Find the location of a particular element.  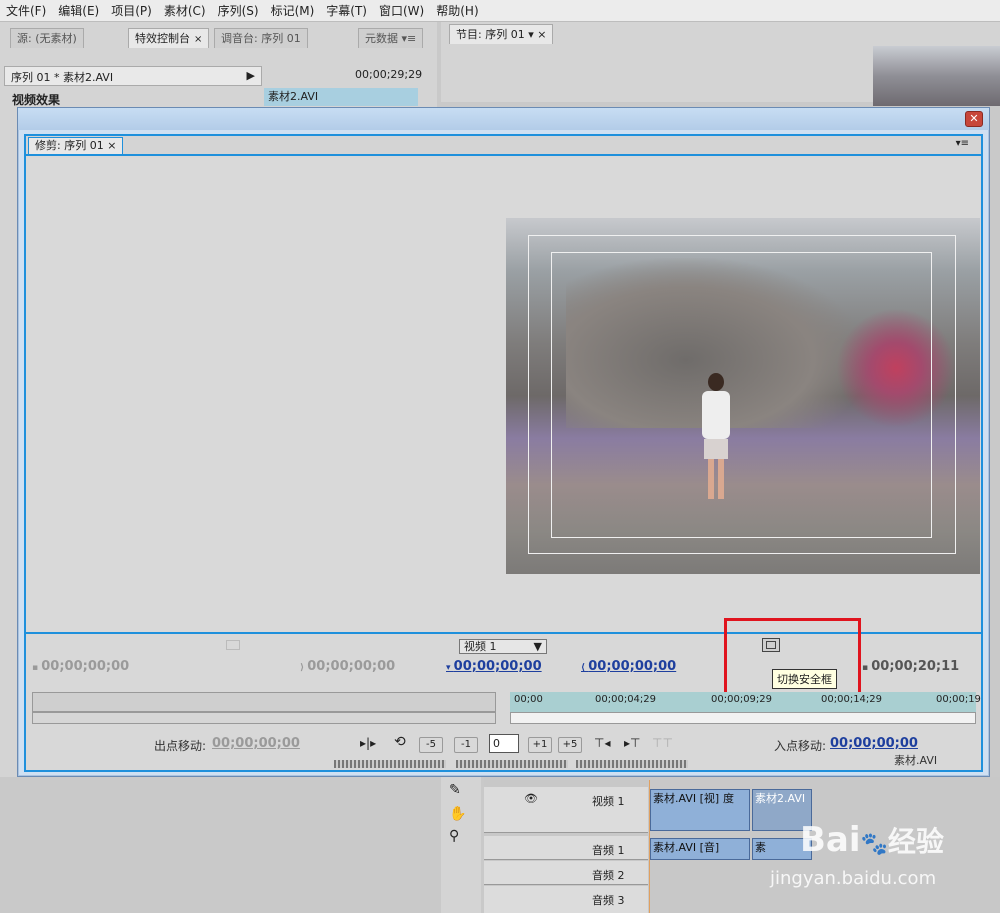

tc-in-point: ⟨ 00;00;00;00 is located at coordinates (628, 666).